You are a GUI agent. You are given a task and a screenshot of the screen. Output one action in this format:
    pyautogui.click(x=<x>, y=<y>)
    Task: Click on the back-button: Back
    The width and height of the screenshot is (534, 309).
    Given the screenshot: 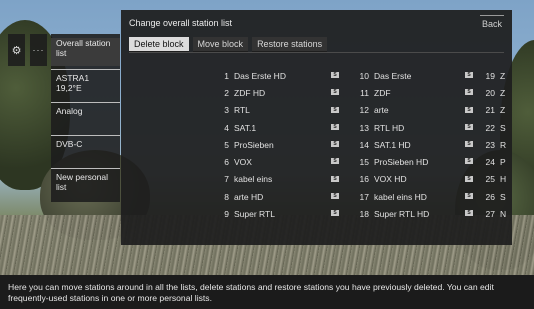 What is the action you would take?
    pyautogui.click(x=491, y=23)
    